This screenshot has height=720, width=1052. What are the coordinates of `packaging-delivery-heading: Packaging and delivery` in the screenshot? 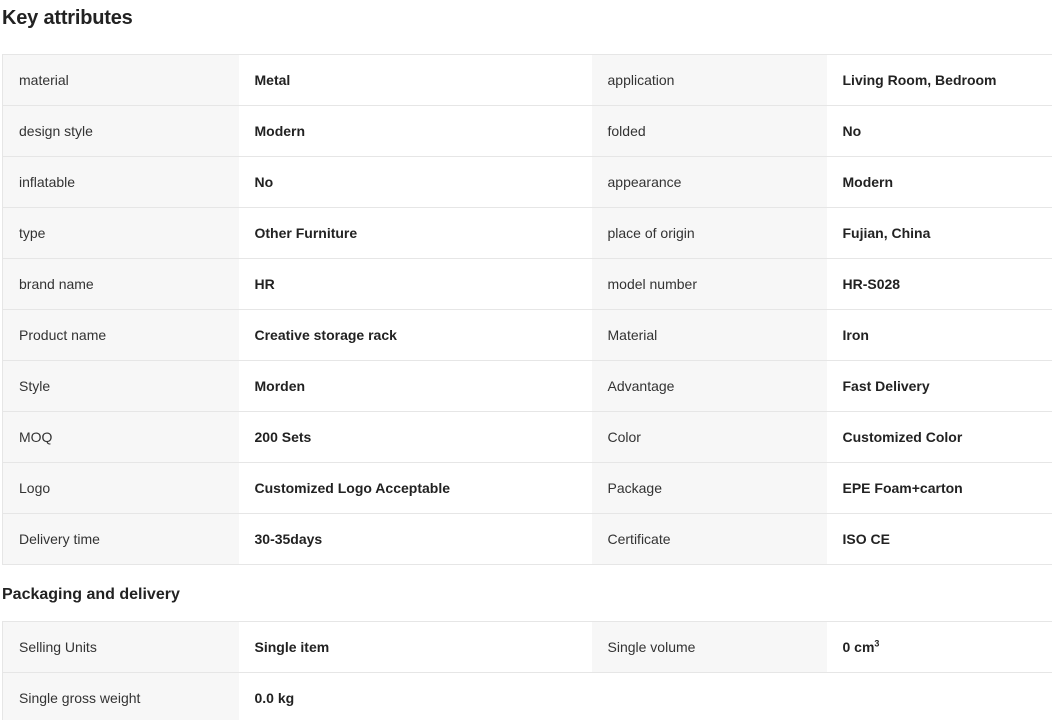 It's located at (91, 594).